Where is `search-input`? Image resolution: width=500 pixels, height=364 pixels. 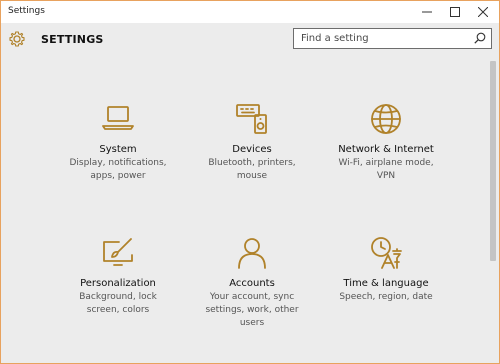
search-input is located at coordinates (385, 38).